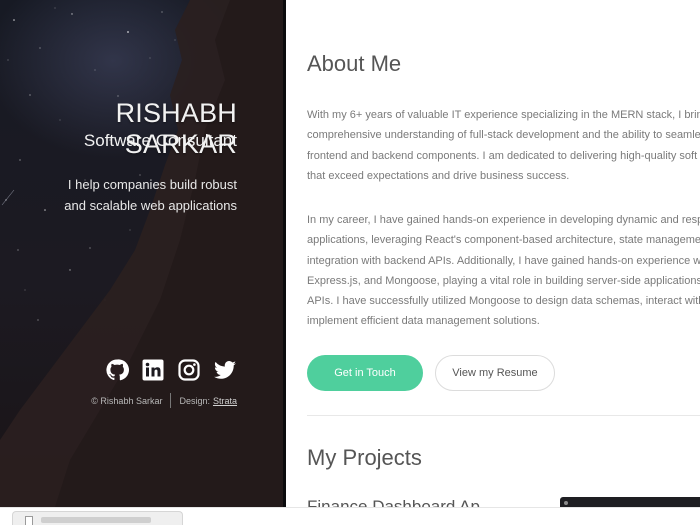 The height and width of the screenshot is (525, 700). I want to click on projects-heading: My Projects, so click(364, 457).